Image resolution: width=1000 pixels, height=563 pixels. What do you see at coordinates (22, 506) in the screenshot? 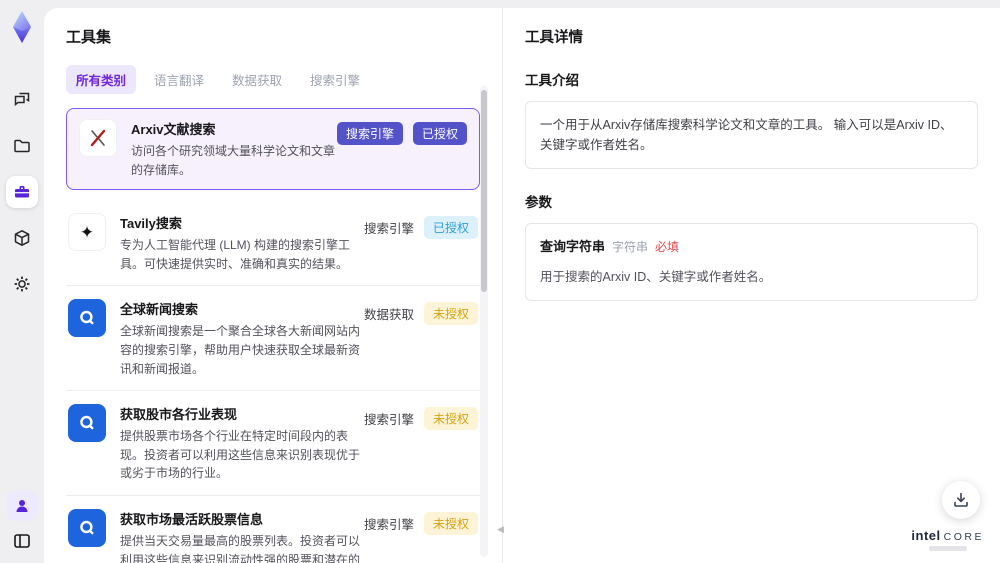
I see `user-avatar-icon` at bounding box center [22, 506].